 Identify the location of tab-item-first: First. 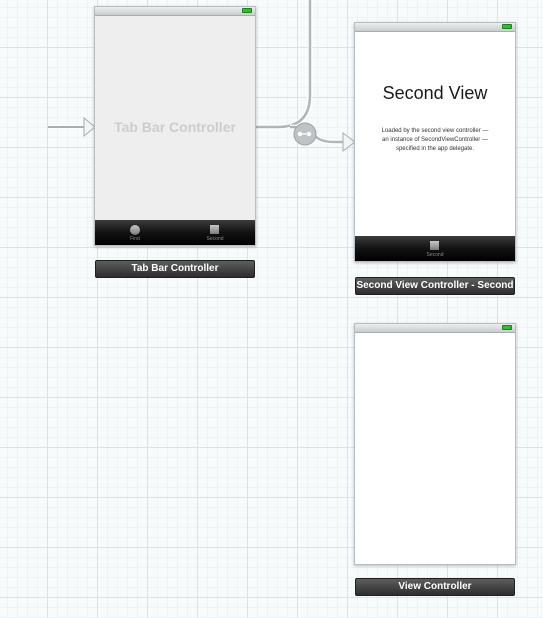
(135, 232).